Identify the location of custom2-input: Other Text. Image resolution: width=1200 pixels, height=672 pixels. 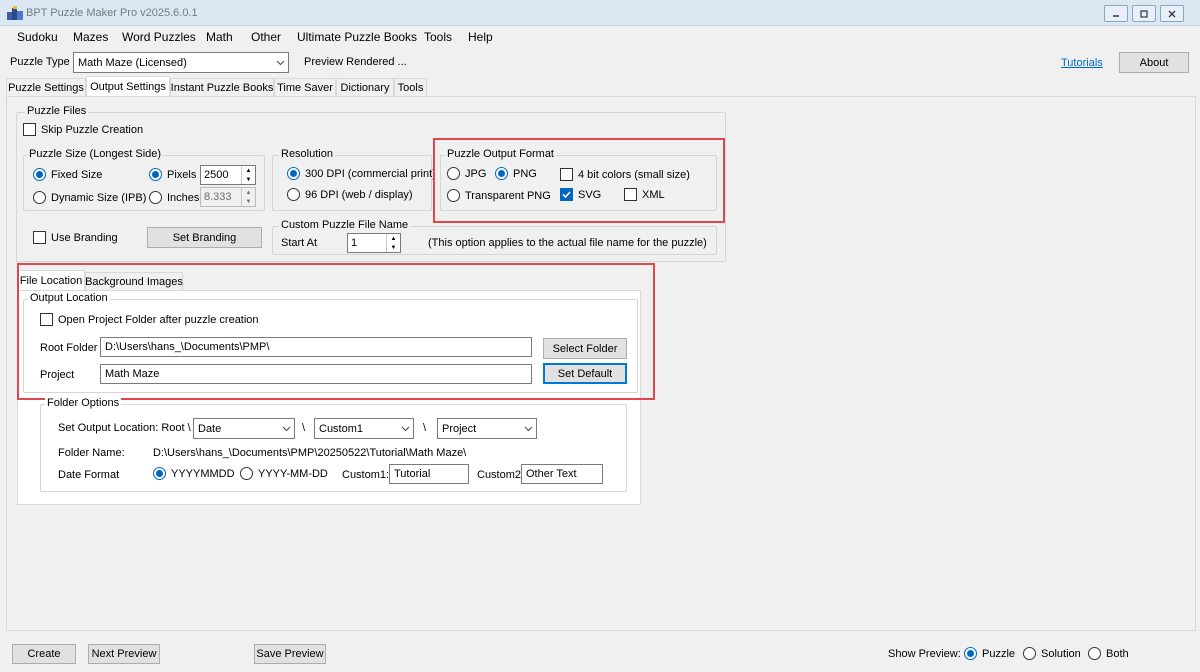
(562, 474).